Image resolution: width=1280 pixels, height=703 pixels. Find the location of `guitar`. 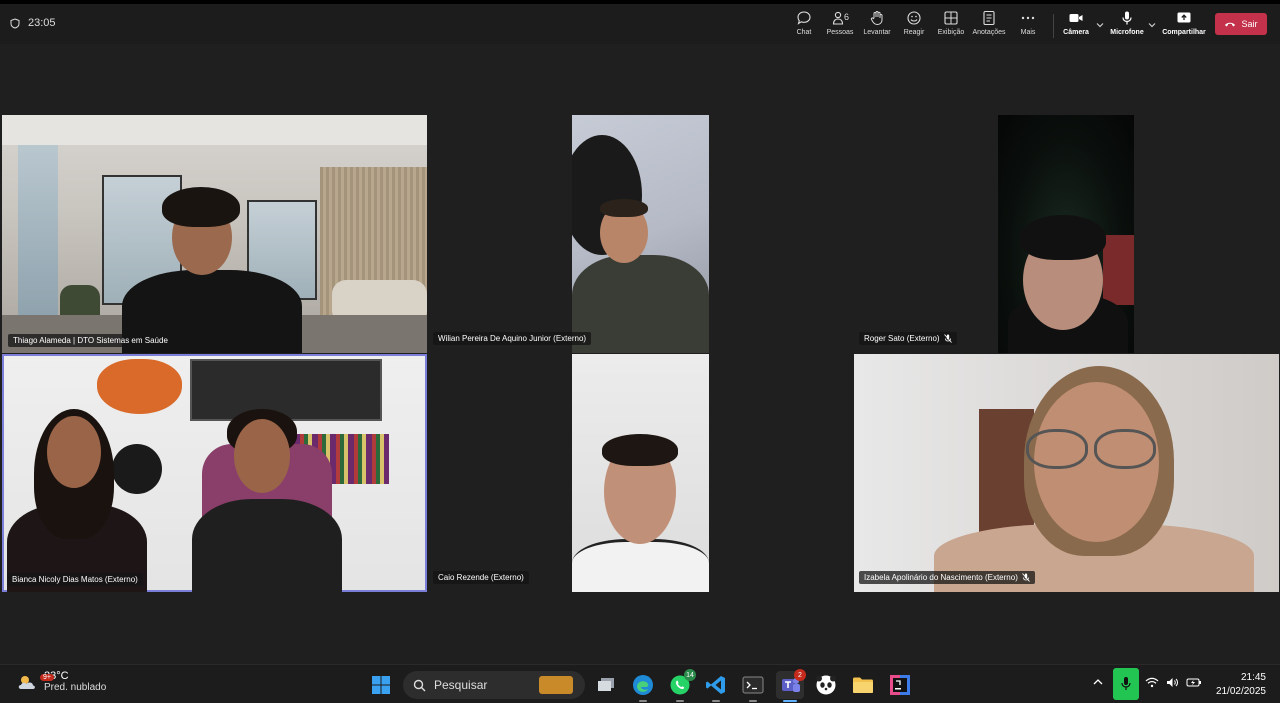

guitar is located at coordinates (139, 386).